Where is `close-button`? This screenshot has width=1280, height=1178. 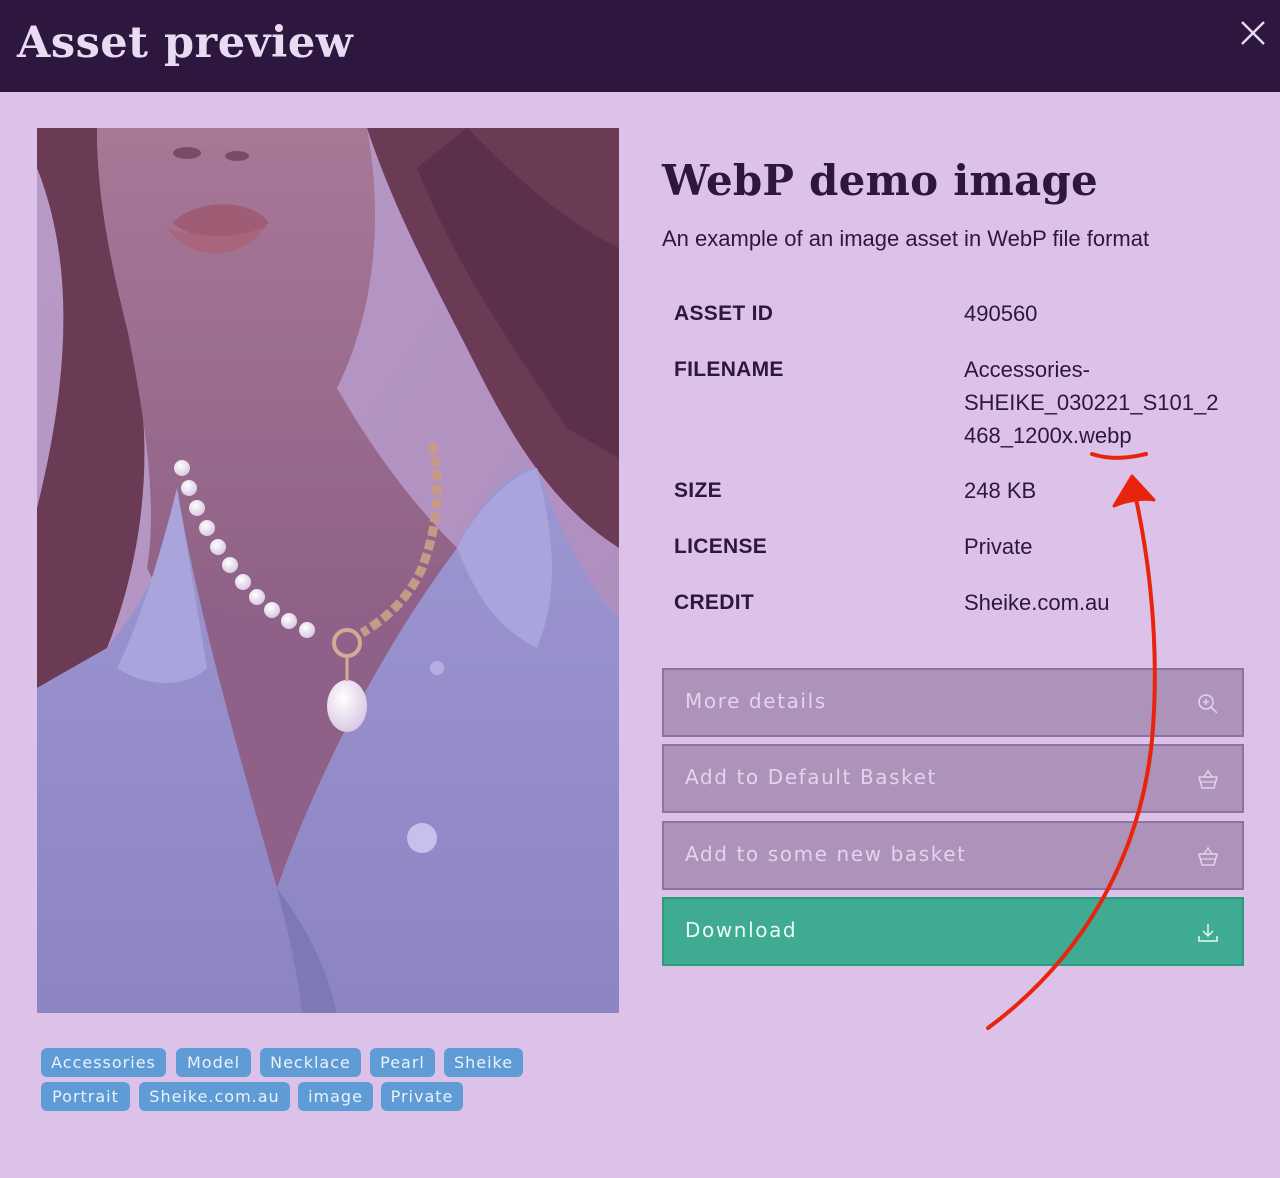
close-button is located at coordinates (1253, 33).